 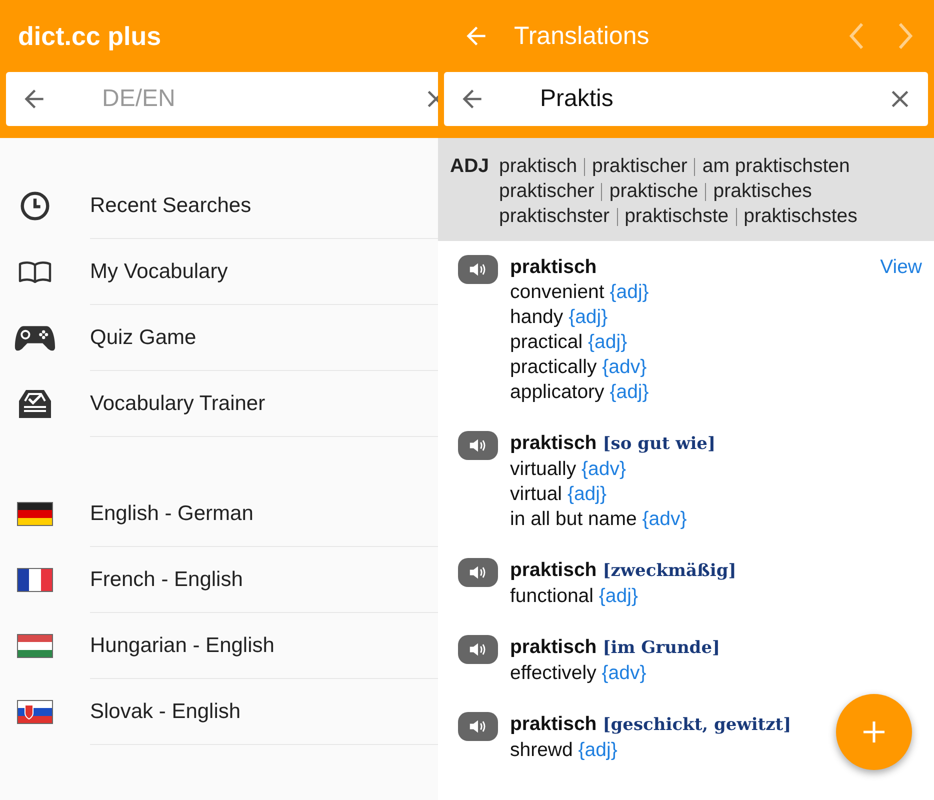 I want to click on headword-note: [so gut wie], so click(x=659, y=444).